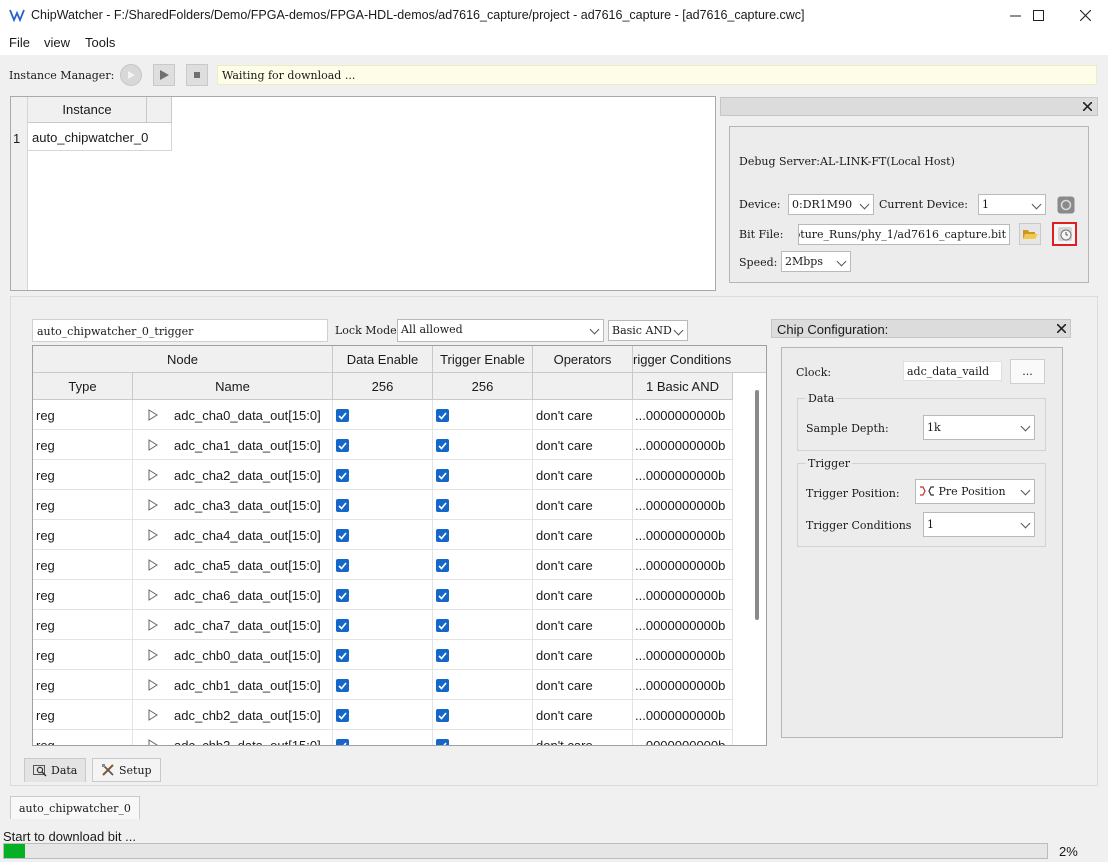 The width and height of the screenshot is (1108, 862). I want to click on tab-setup: Setup, so click(126, 770).